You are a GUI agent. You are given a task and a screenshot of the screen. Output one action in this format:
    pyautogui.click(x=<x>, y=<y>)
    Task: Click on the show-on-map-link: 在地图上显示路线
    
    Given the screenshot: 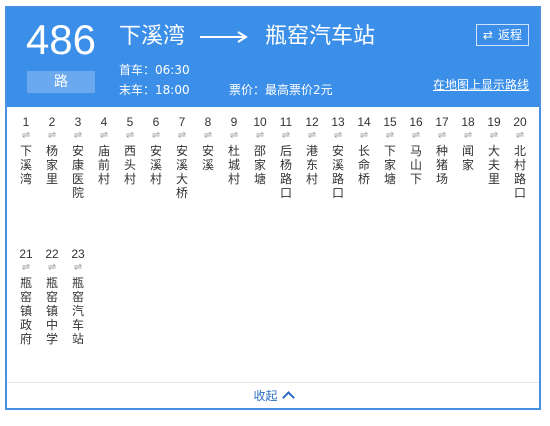 What is the action you would take?
    pyautogui.click(x=481, y=84)
    